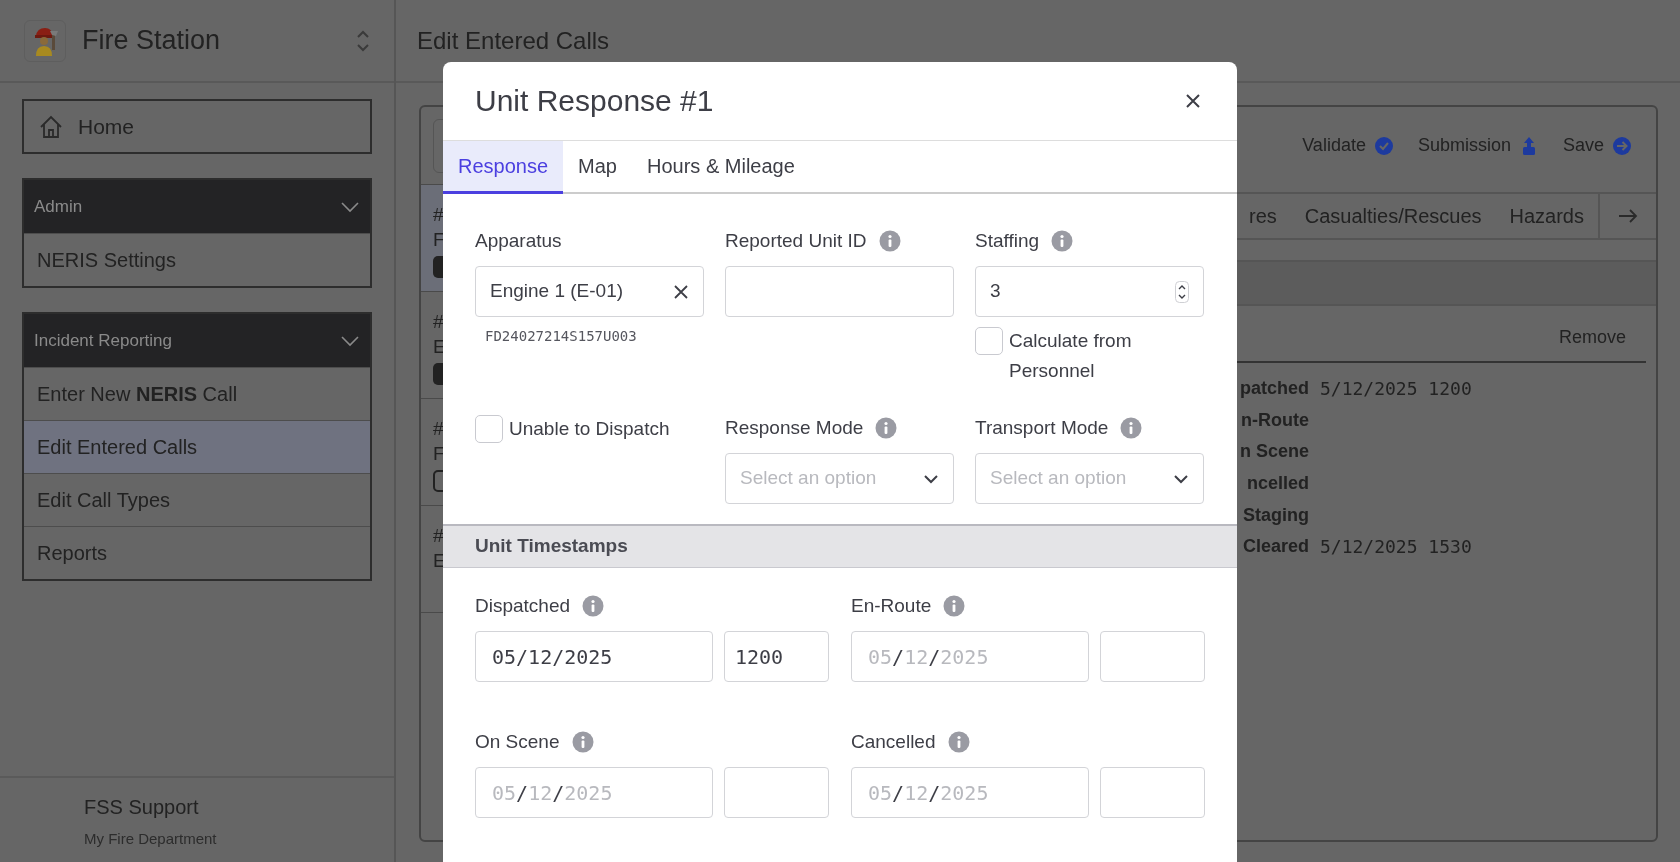 The image size is (1680, 862). Describe the element at coordinates (503, 167) in the screenshot. I see `tab: Response` at that location.